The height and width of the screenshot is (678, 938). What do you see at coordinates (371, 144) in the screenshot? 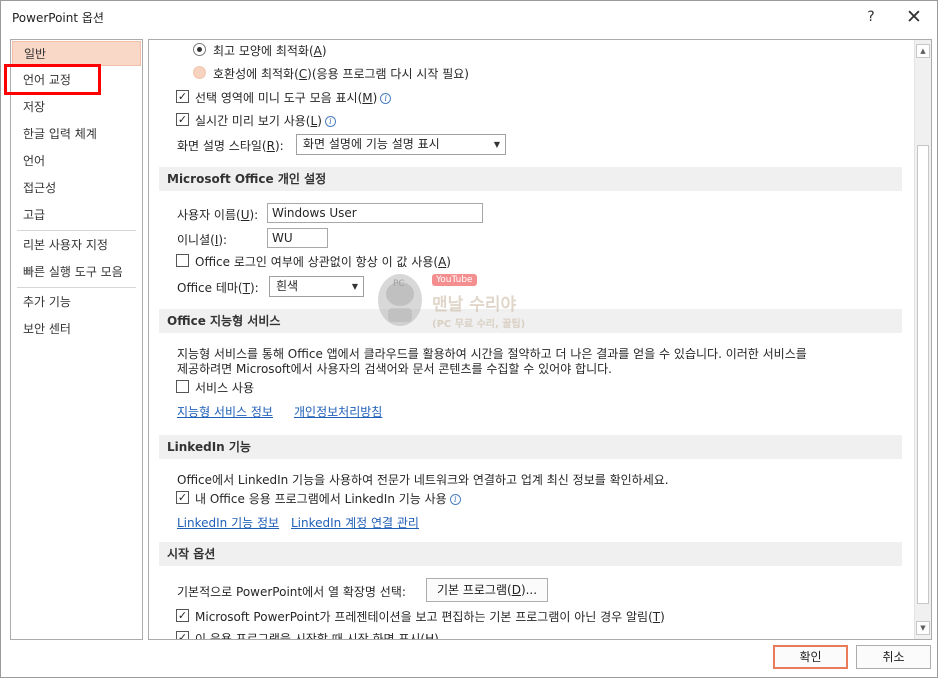
I see `screentip-style-value: 화면 설명에 기능 설명 표시` at bounding box center [371, 144].